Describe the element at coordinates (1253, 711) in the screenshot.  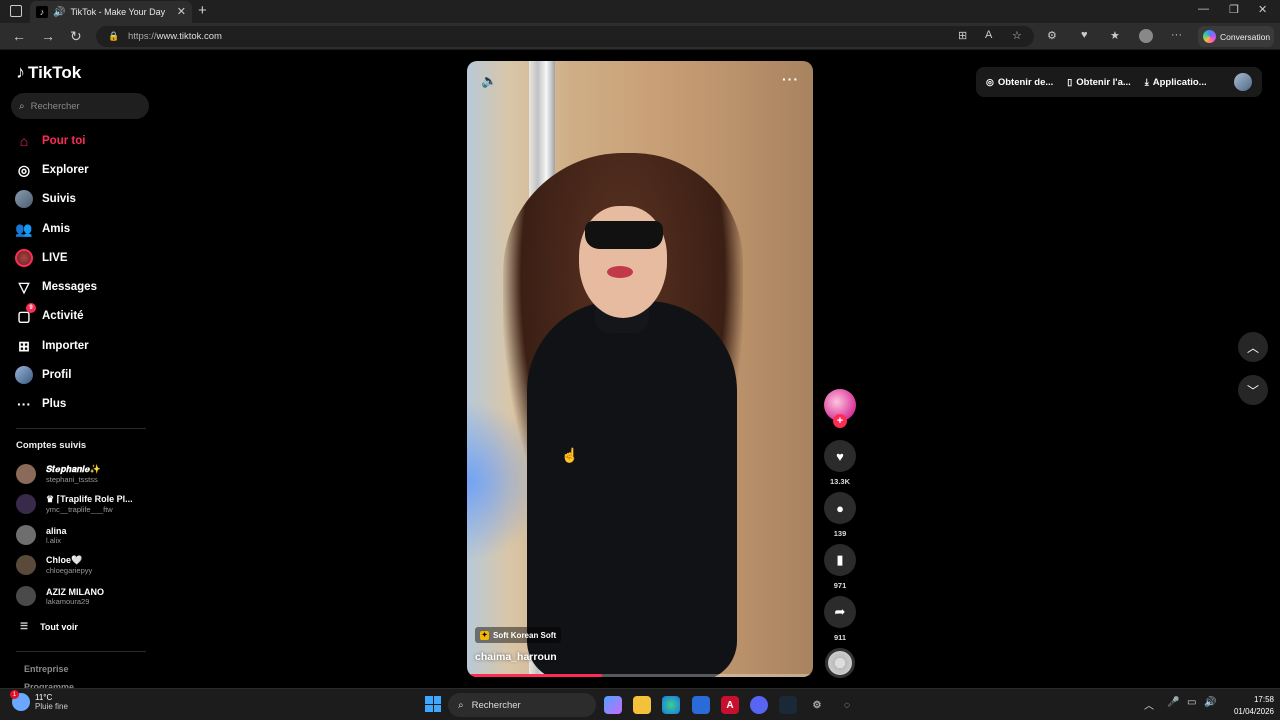
I see `clock-date: 01/04/2026` at that location.